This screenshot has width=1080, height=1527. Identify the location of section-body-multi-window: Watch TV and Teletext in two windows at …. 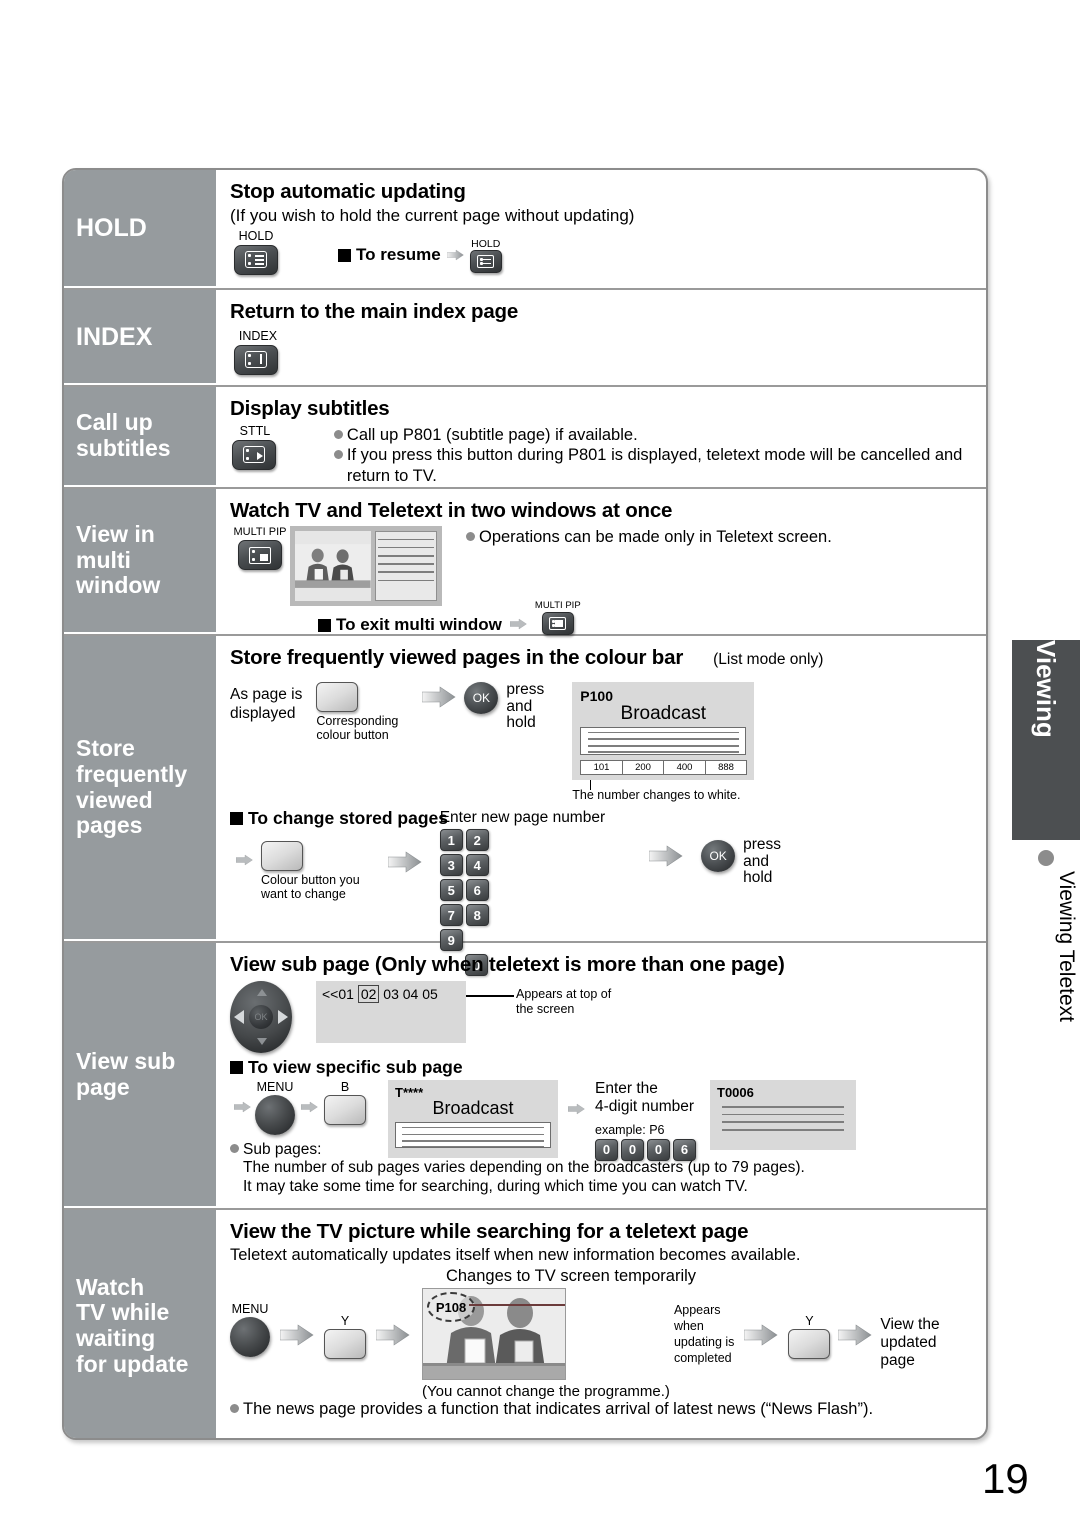
(601, 562).